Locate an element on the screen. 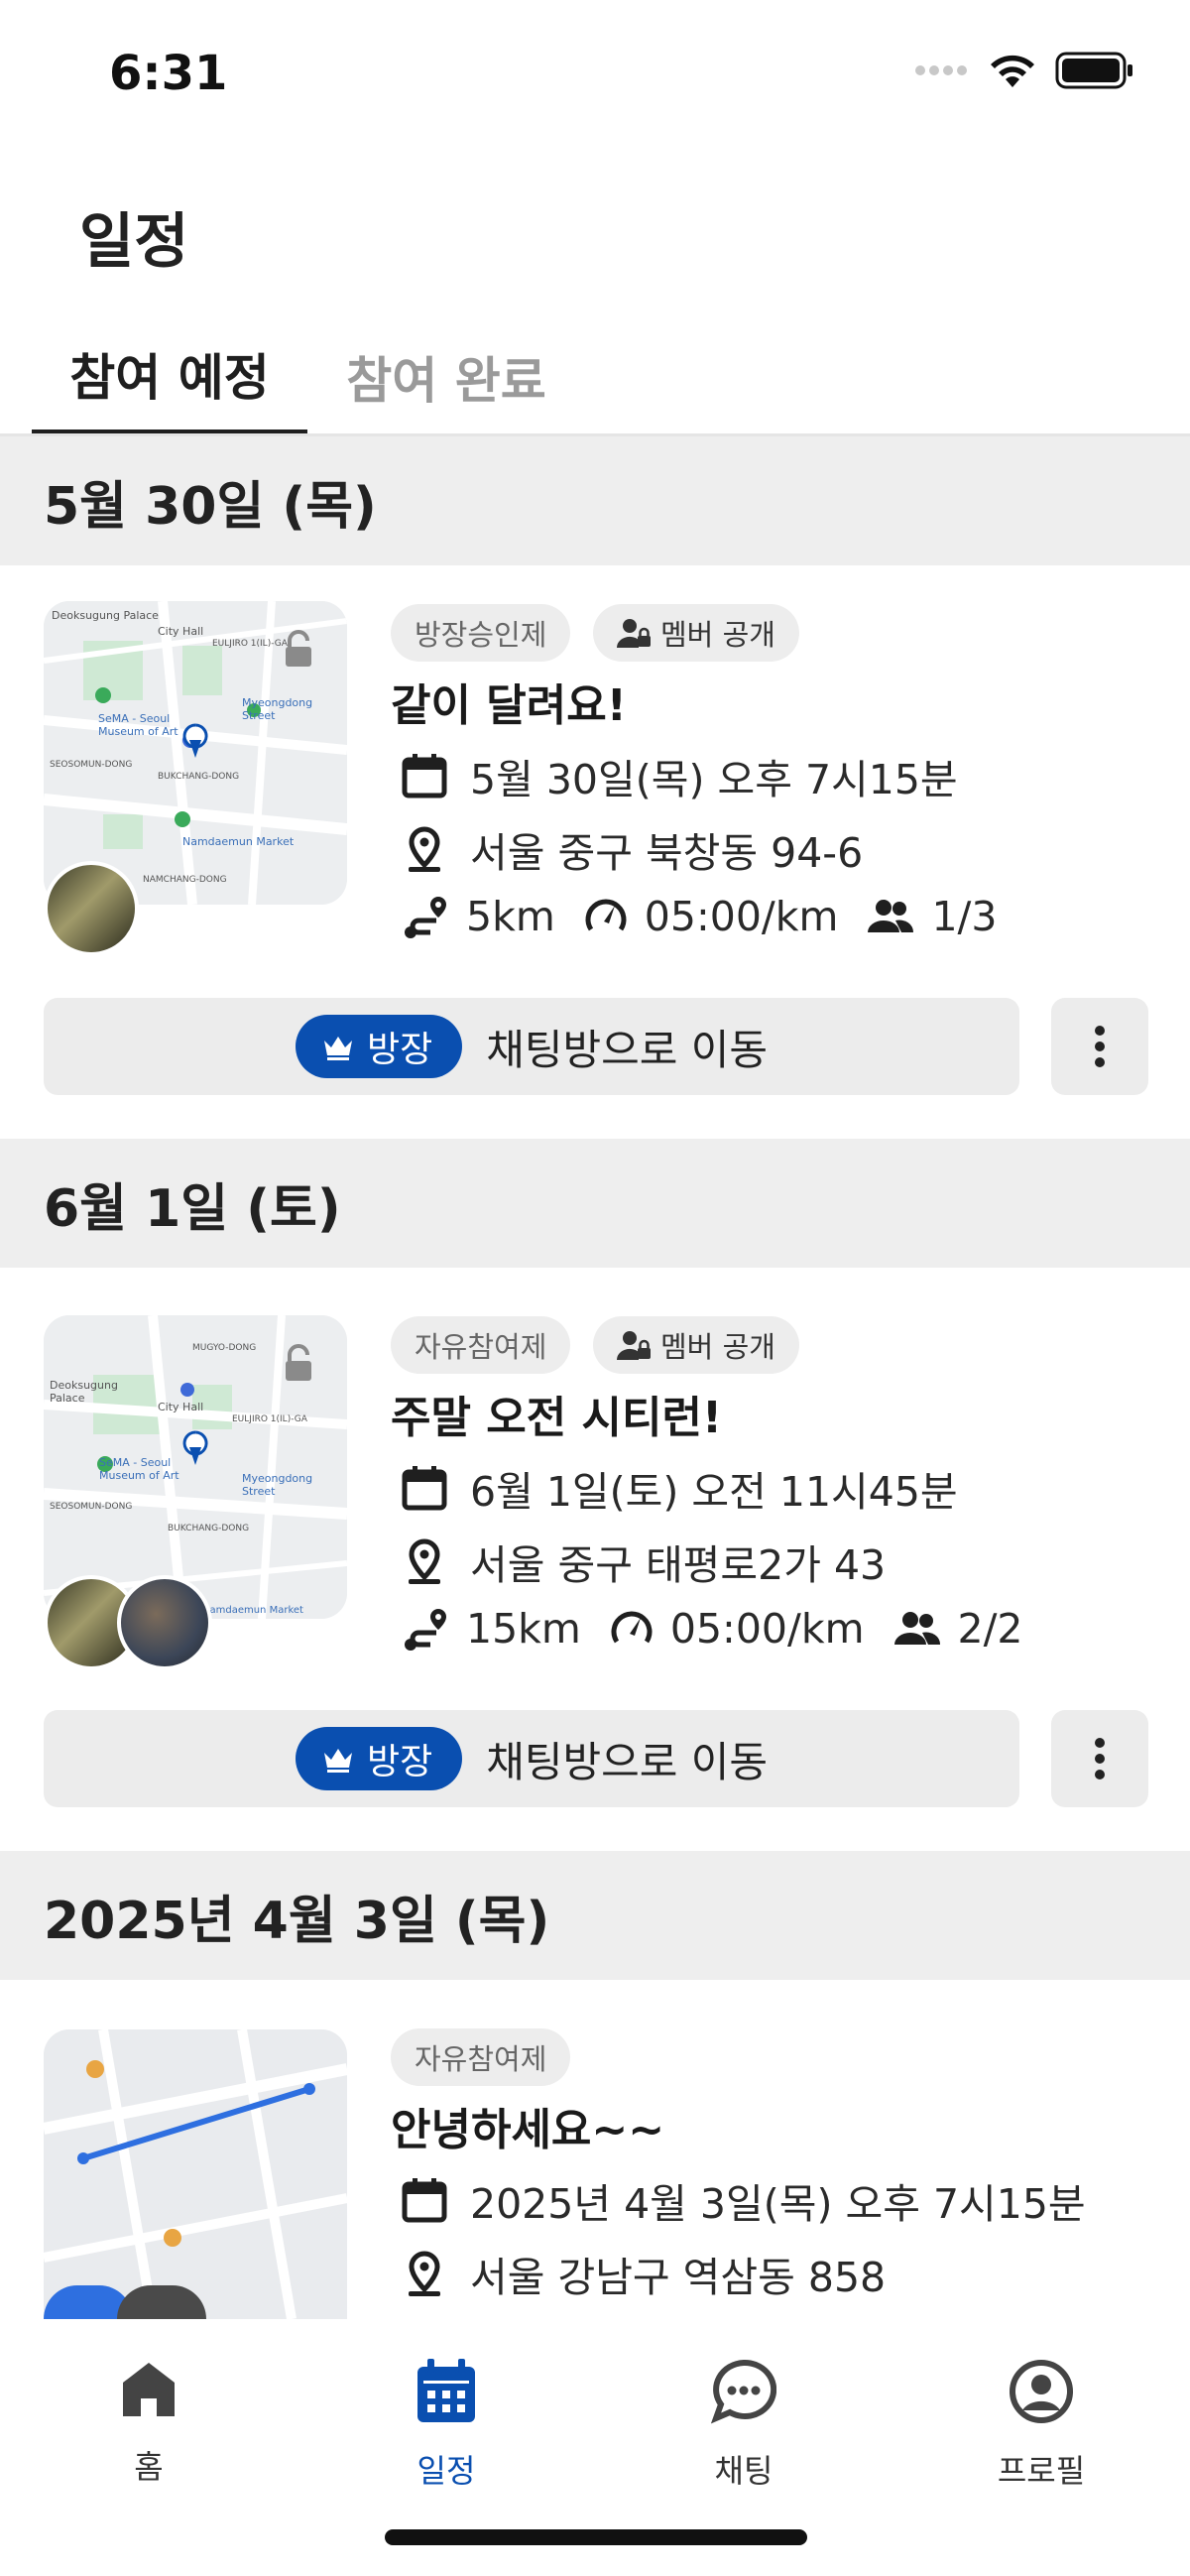 The height and width of the screenshot is (2576, 1190). page-title: 일정 is located at coordinates (134, 242).